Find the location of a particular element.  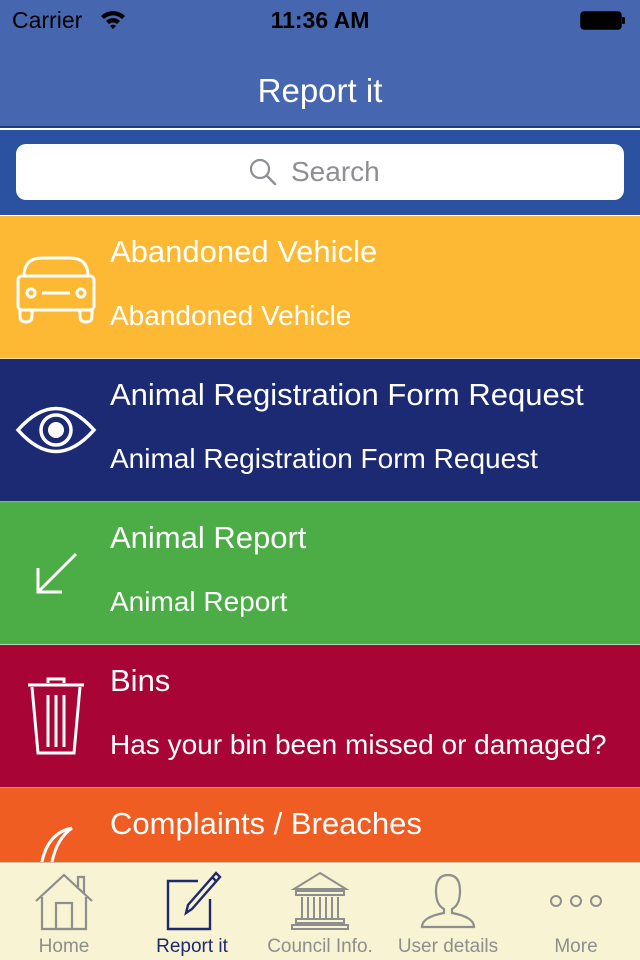

eye-icon is located at coordinates (56, 430).